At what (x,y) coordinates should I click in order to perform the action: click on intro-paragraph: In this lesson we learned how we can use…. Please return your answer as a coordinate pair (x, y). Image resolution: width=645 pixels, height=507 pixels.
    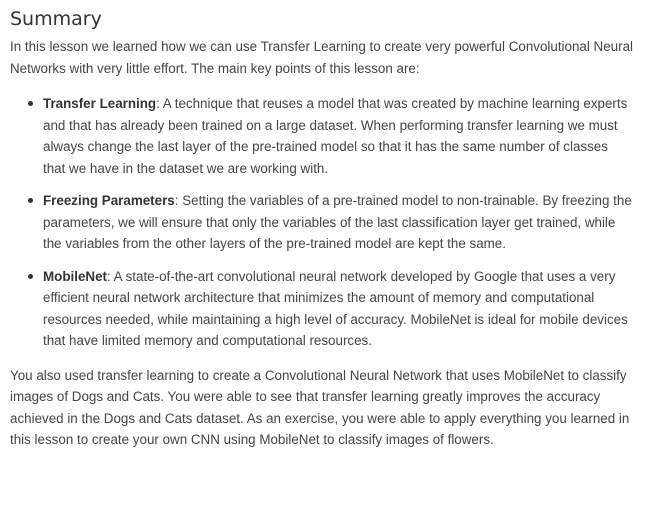
    Looking at the image, I should click on (322, 57).